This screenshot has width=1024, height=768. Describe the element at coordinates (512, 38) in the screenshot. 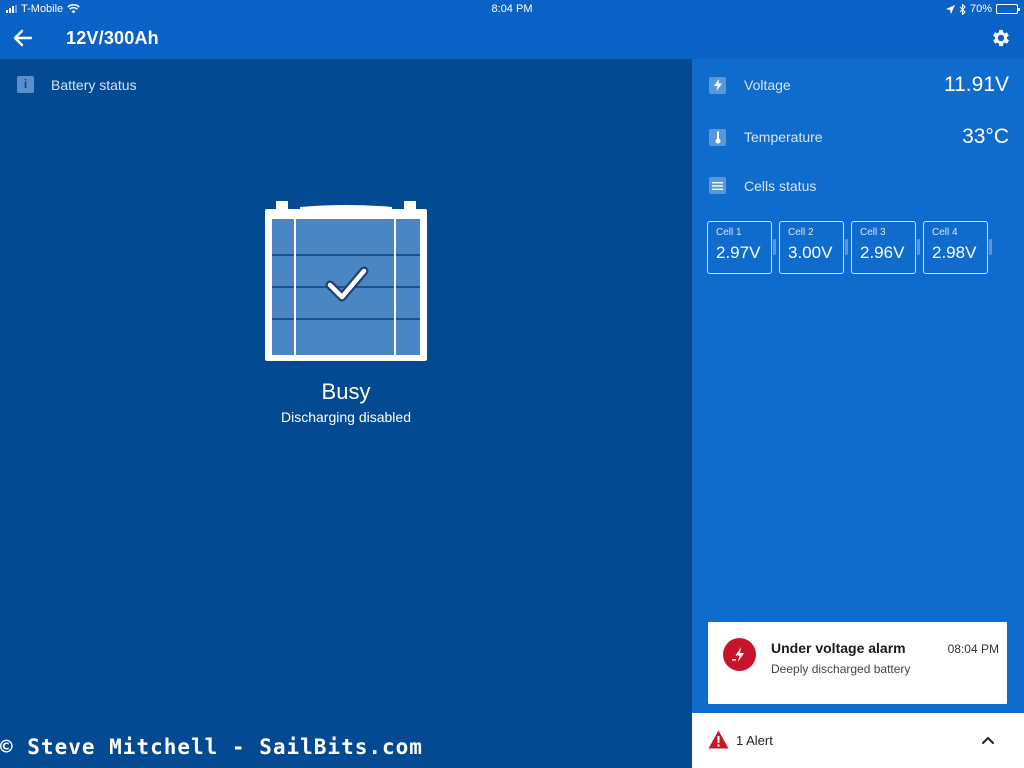

I see `app-bar: 12V/300Ah` at that location.